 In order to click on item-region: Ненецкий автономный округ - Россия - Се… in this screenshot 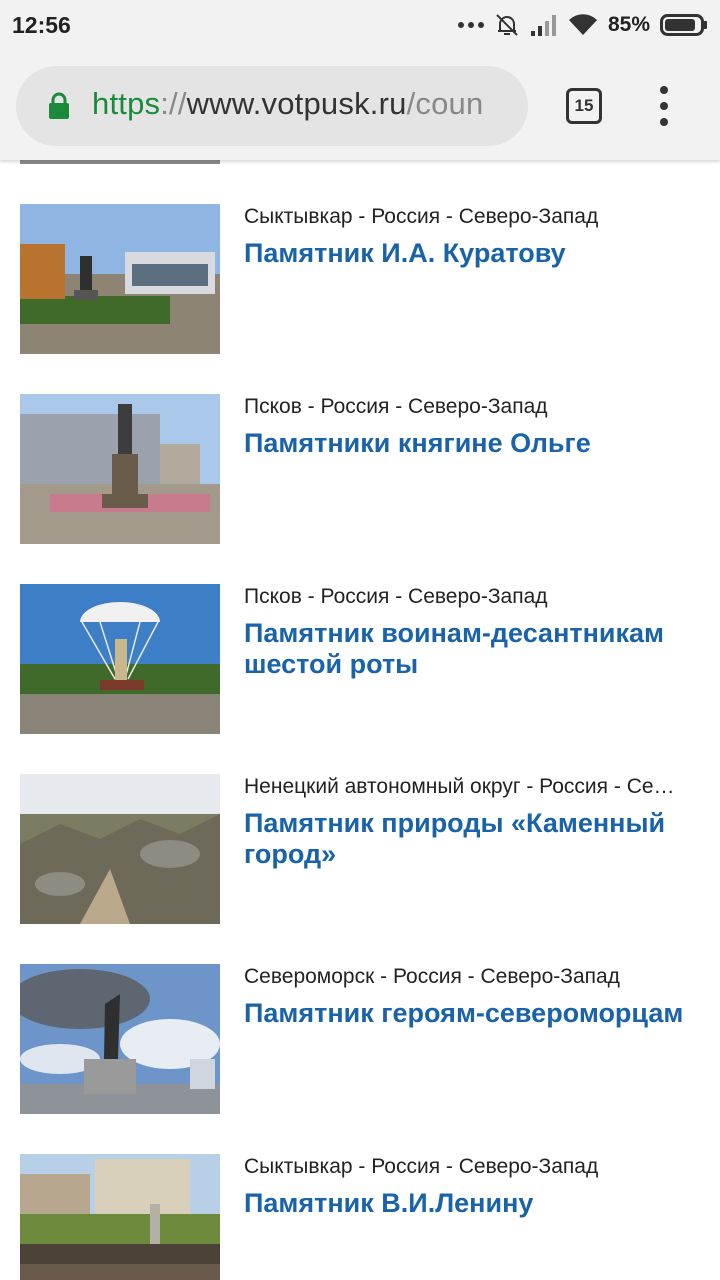, I will do `click(459, 786)`.